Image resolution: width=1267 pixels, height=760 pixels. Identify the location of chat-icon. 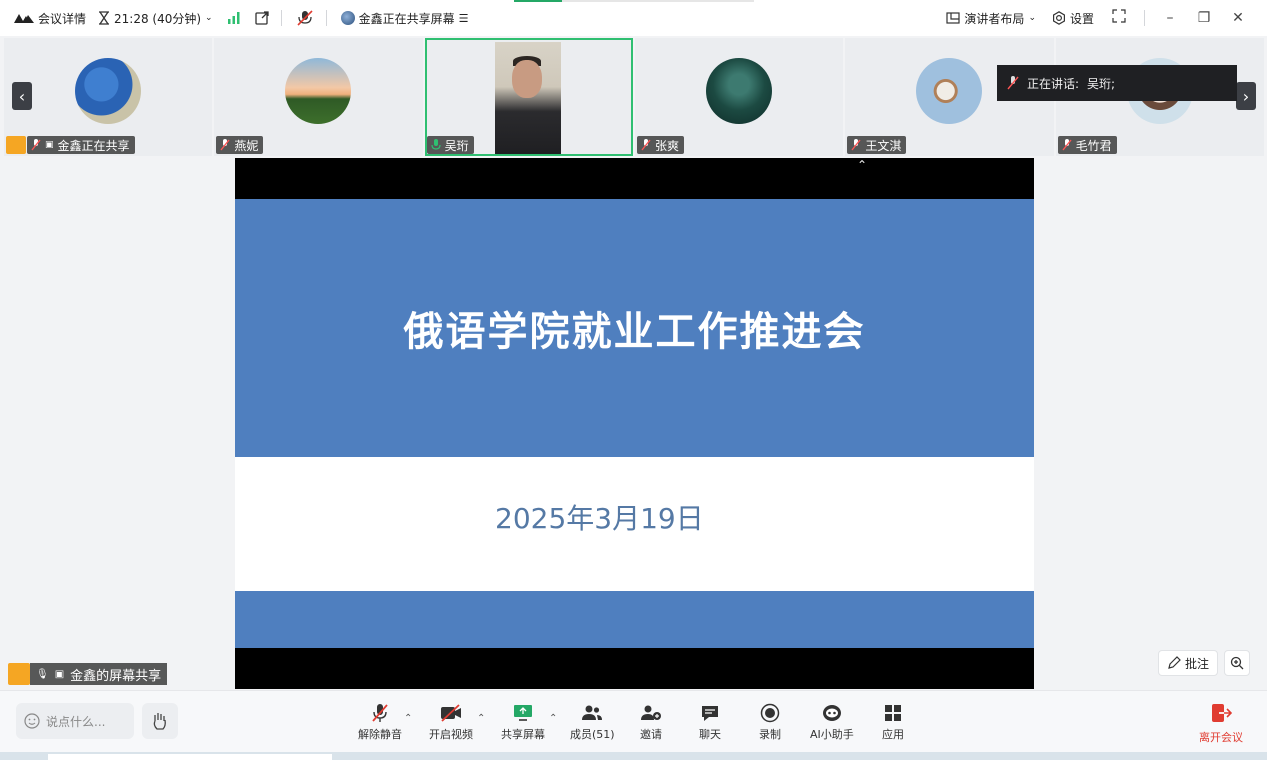
(710, 713).